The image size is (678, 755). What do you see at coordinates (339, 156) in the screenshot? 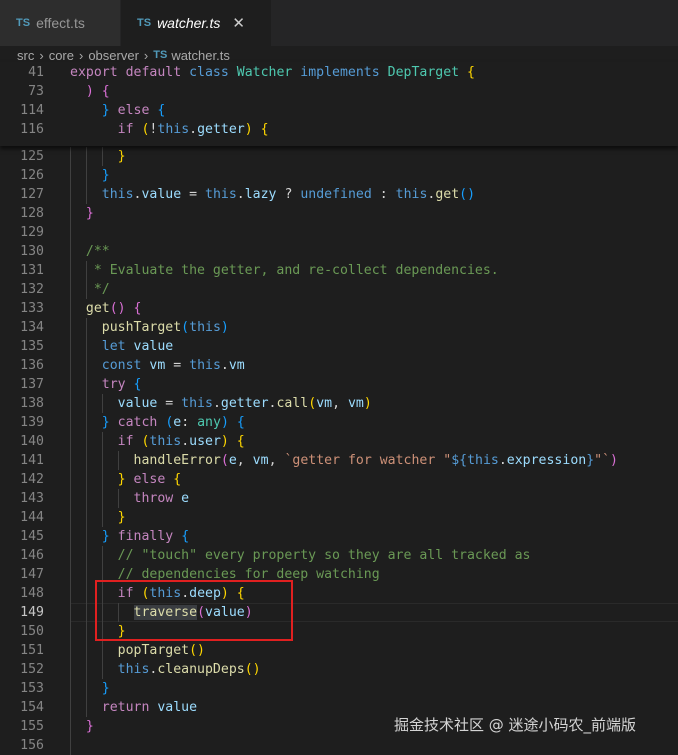
I see `code-line: 125 }` at bounding box center [339, 156].